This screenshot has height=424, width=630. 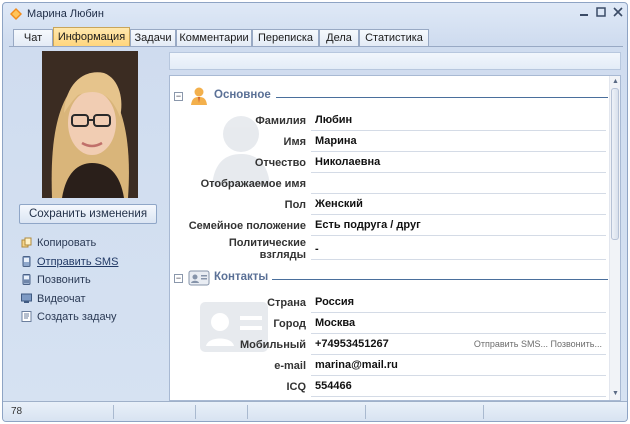 I want to click on tab-statistics: Статистика, so click(x=394, y=38).